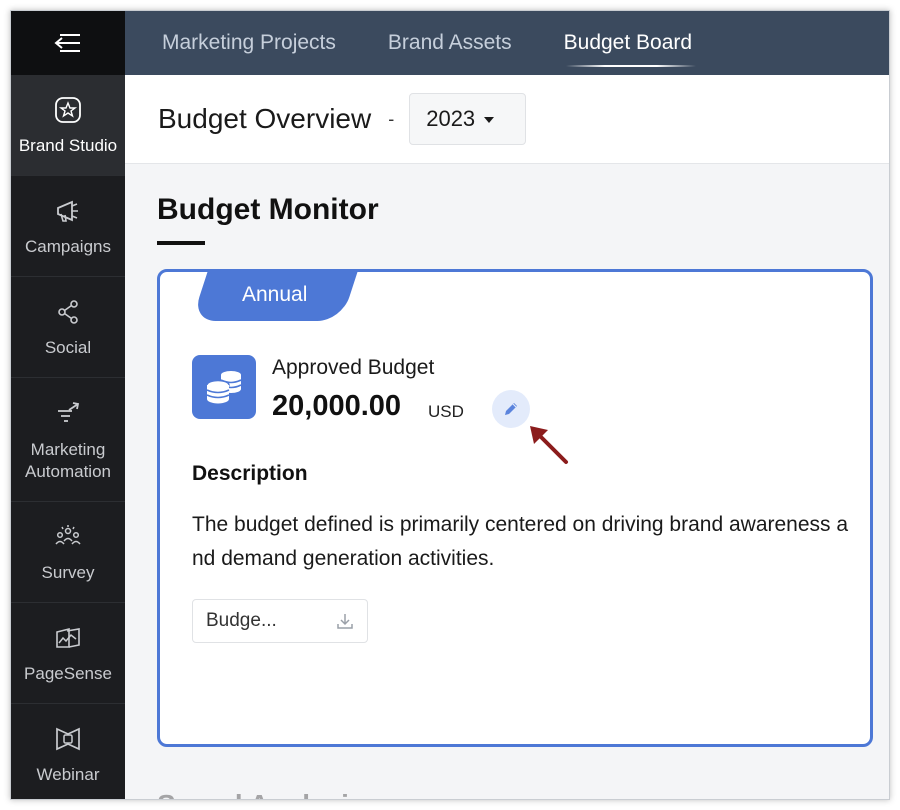 Image resolution: width=900 pixels, height=810 pixels. I want to click on download-icon, so click(345, 621).